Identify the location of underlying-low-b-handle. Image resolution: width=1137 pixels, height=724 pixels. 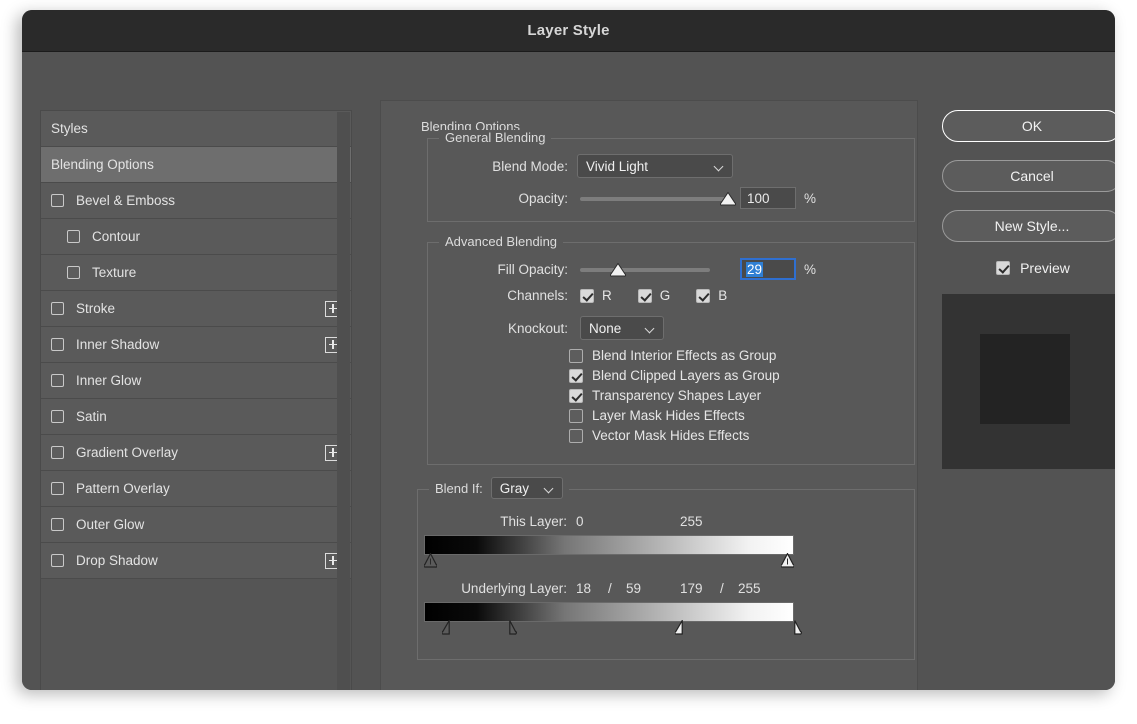
(513, 627).